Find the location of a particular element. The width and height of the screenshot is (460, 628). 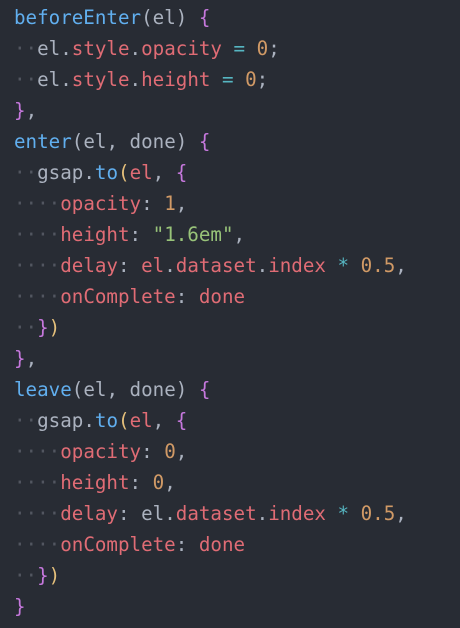

code-token: = is located at coordinates (228, 79).